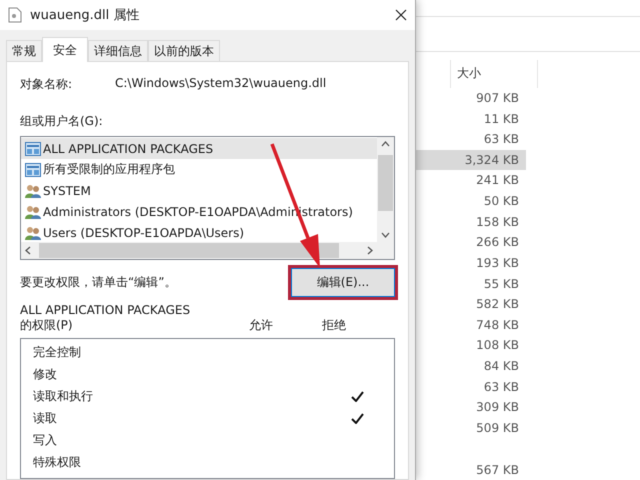 The width and height of the screenshot is (640, 480). What do you see at coordinates (497, 222) in the screenshot?
I see `file-size: 158 KB` at bounding box center [497, 222].